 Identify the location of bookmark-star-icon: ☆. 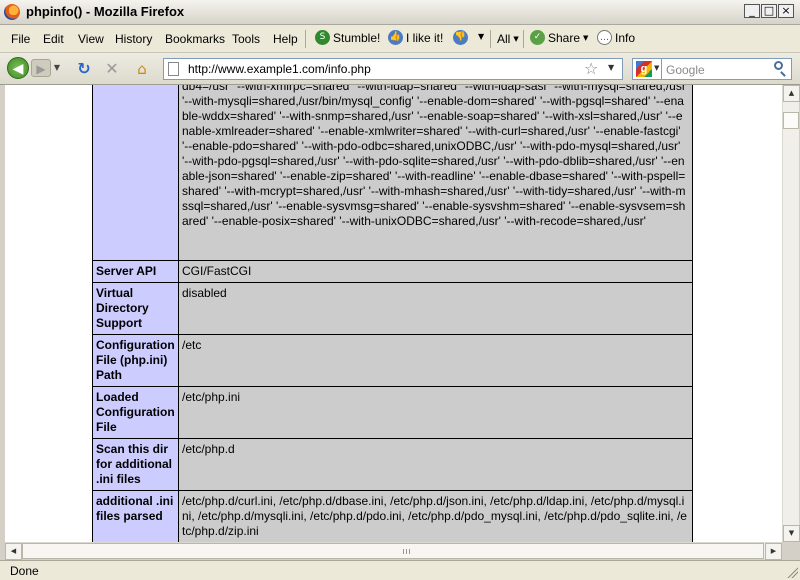
(591, 68).